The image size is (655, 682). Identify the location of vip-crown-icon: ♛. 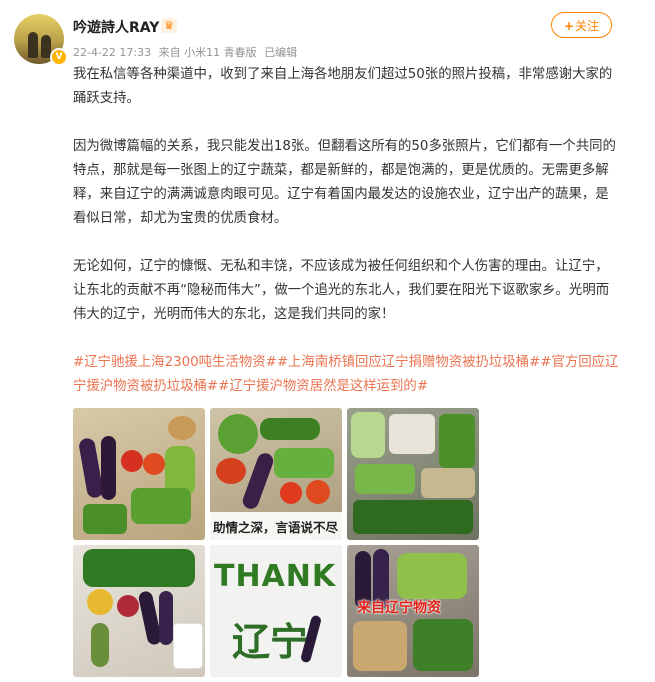
(169, 25).